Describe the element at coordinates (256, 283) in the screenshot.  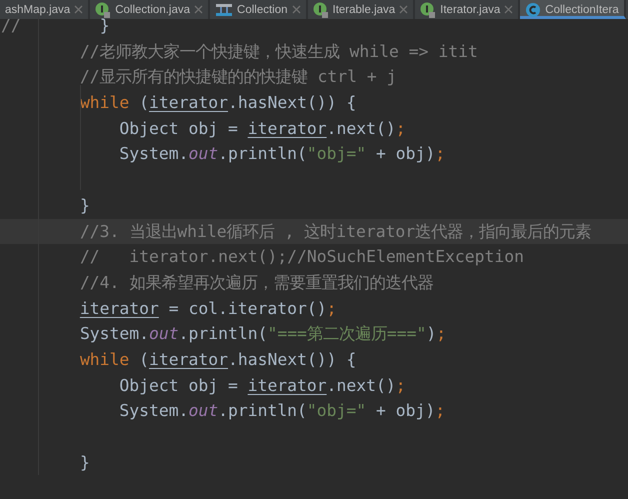
I see `code-line: //4. 如果希望再次遍历，需要重置我们的迭代器` at that location.